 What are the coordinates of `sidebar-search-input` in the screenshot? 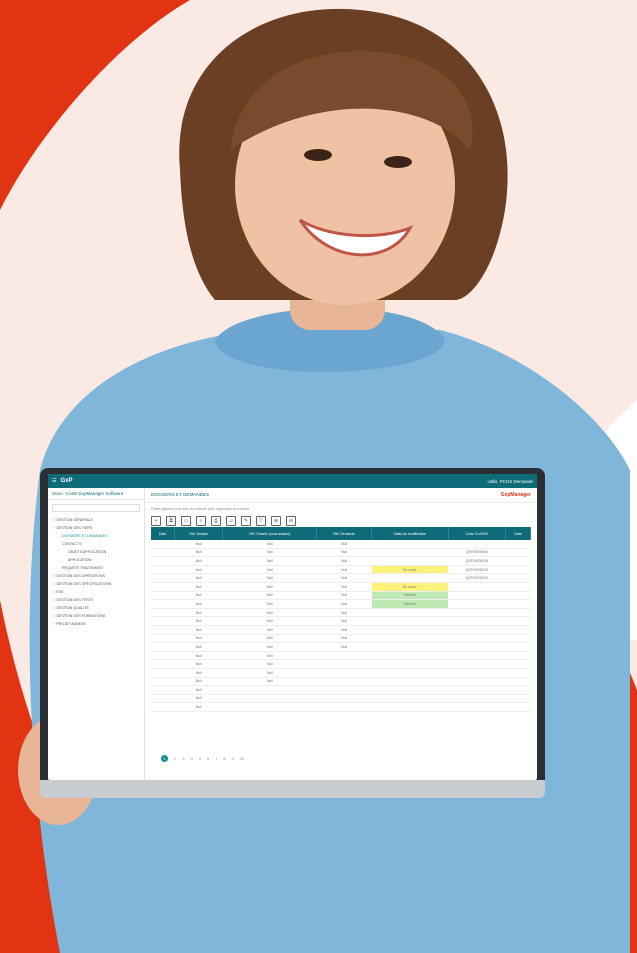 It's located at (96, 508).